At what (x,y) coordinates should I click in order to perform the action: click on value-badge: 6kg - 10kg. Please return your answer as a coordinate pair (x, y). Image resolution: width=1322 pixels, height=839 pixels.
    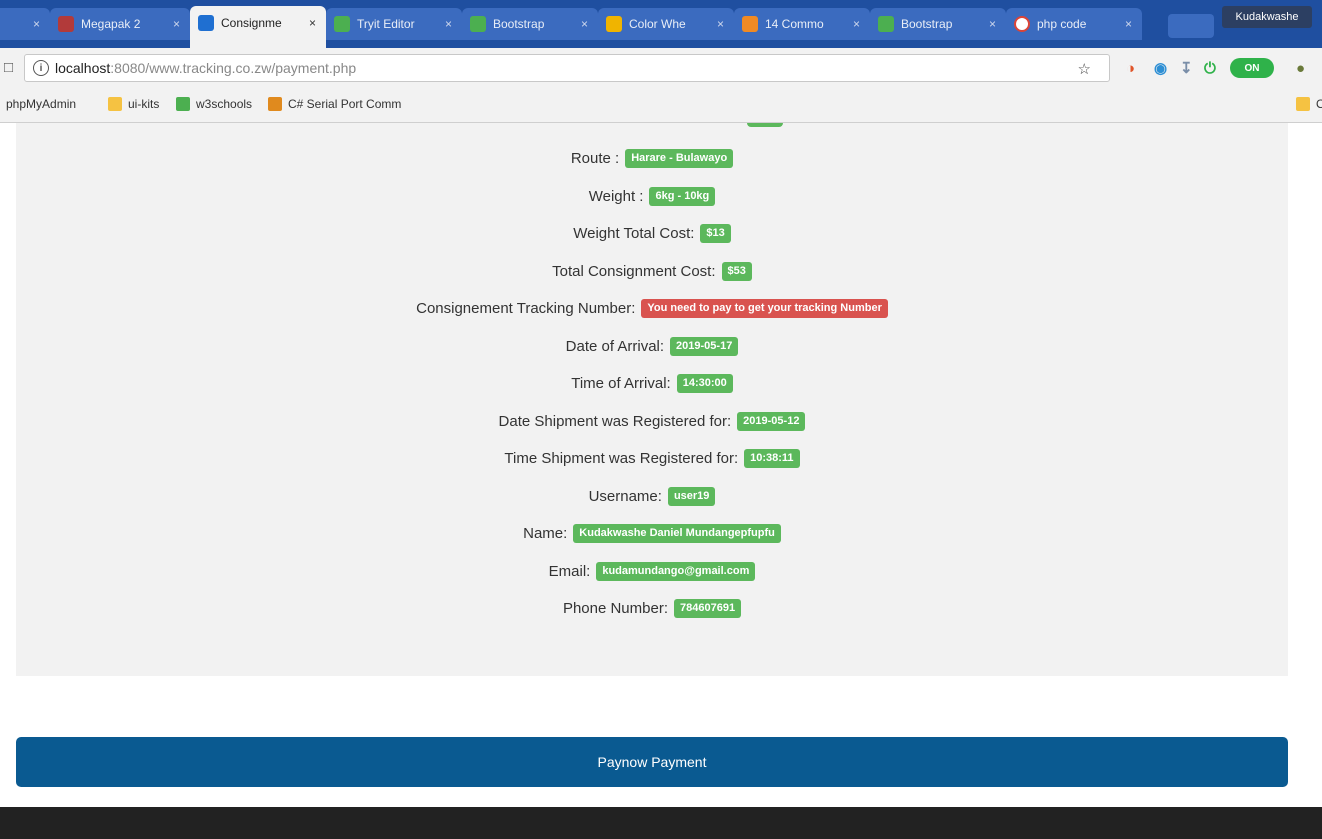
    Looking at the image, I should click on (682, 196).